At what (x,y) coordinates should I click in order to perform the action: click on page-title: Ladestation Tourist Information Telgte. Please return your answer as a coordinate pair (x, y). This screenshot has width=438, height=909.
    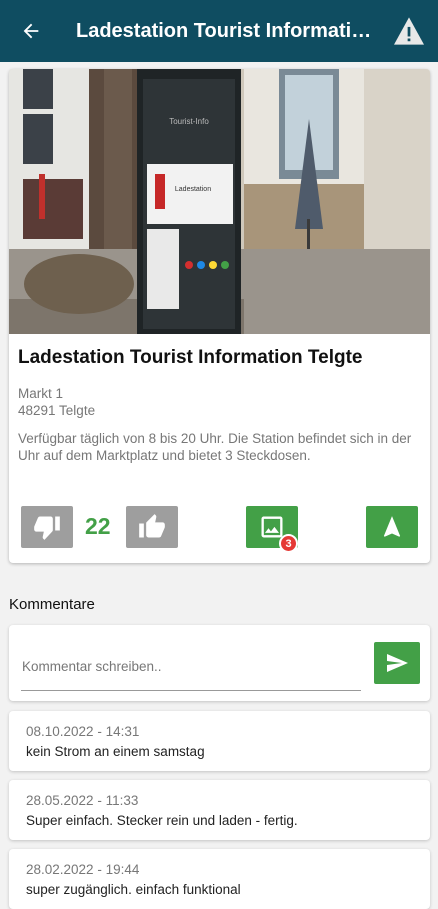
    Looking at the image, I should click on (226, 30).